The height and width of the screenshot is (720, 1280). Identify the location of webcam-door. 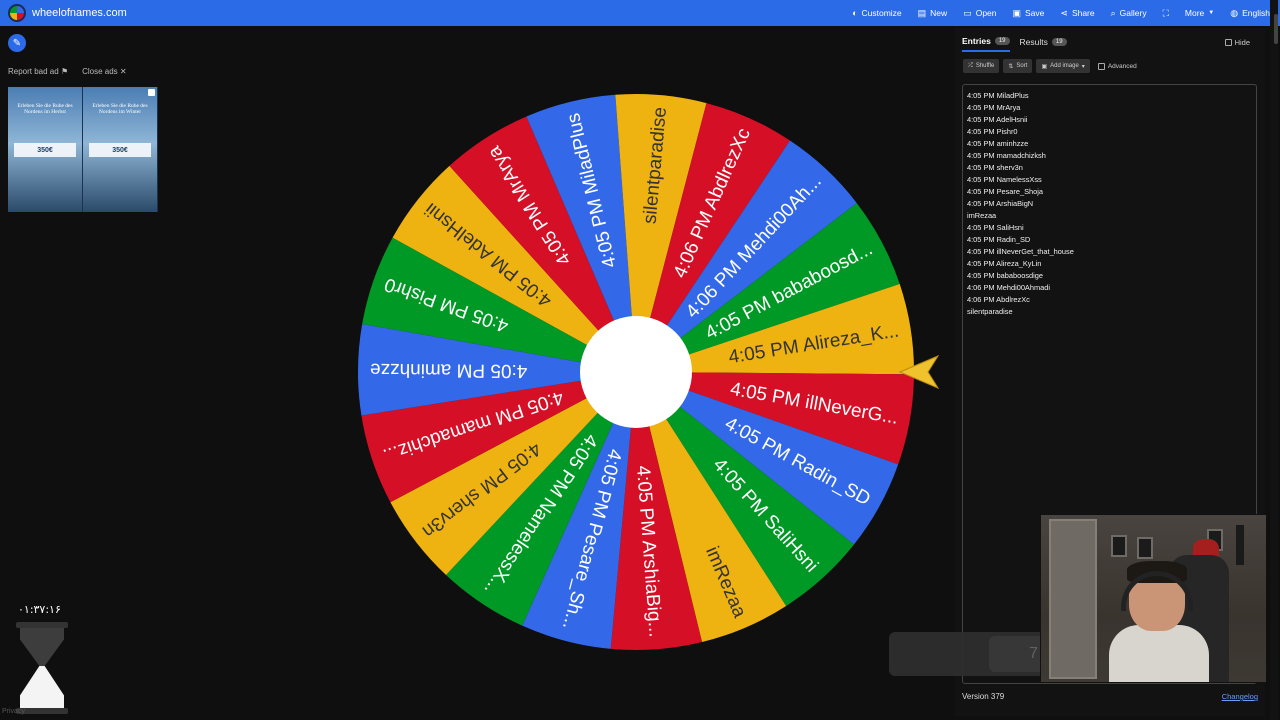
(1073, 599).